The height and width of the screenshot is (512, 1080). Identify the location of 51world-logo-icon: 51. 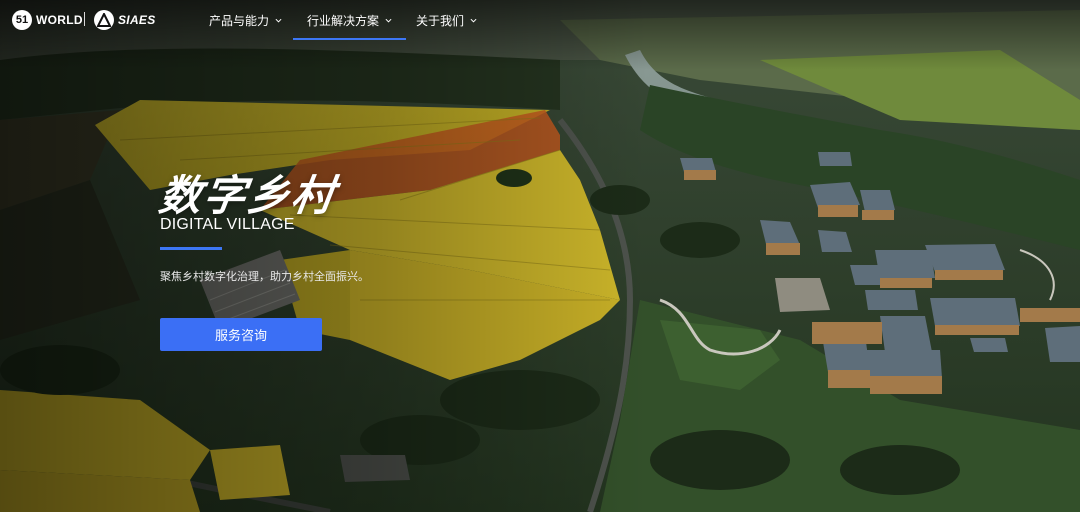
(22, 20).